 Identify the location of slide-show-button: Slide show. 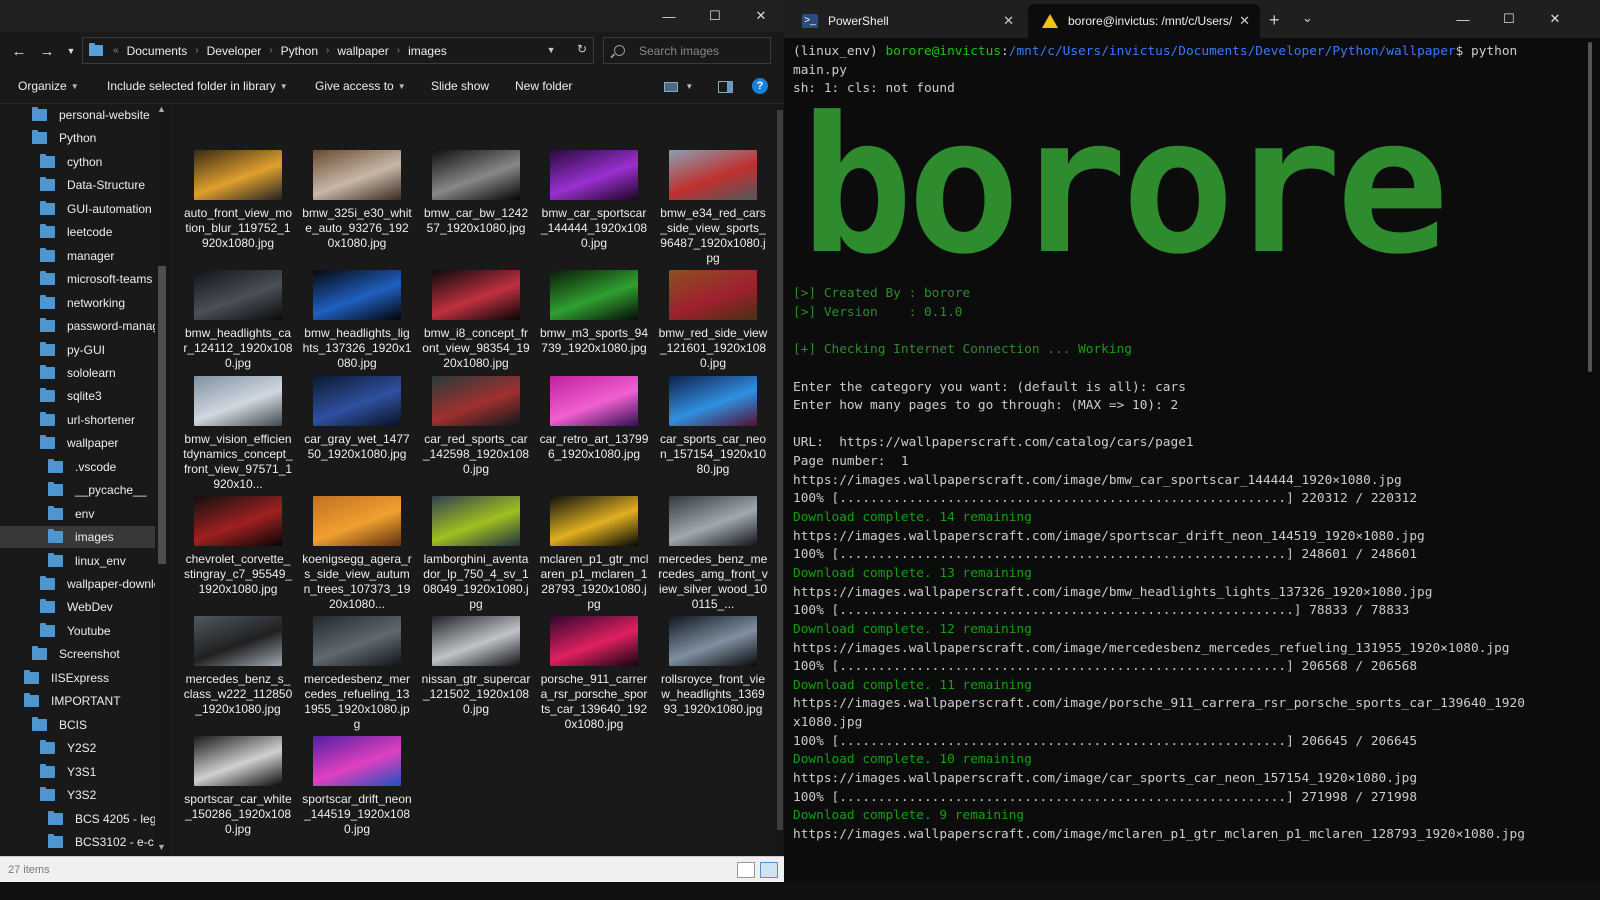
(460, 86).